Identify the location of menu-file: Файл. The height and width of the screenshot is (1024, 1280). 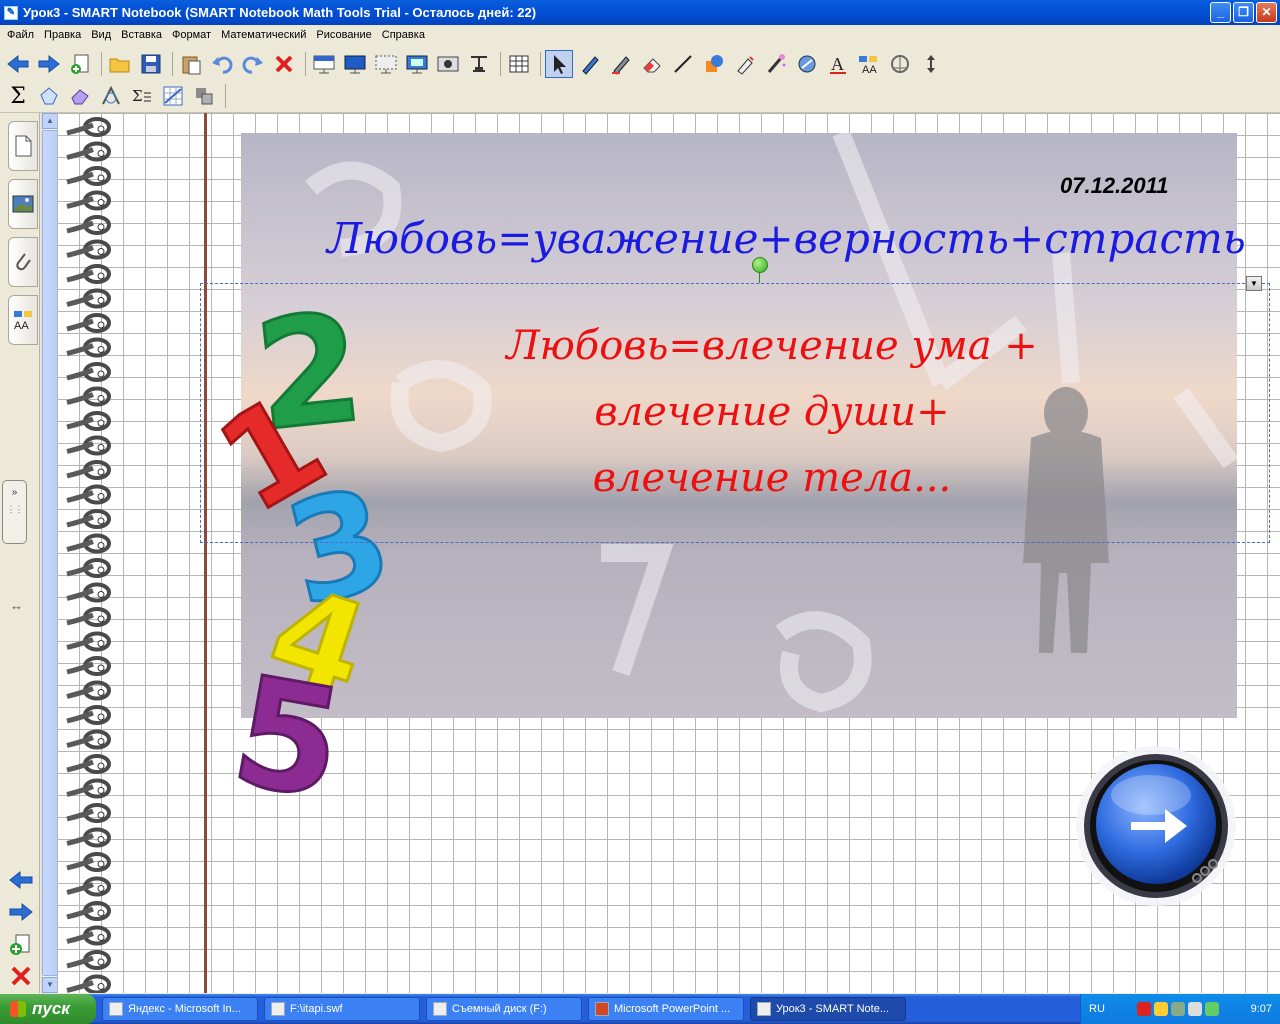
(20, 35).